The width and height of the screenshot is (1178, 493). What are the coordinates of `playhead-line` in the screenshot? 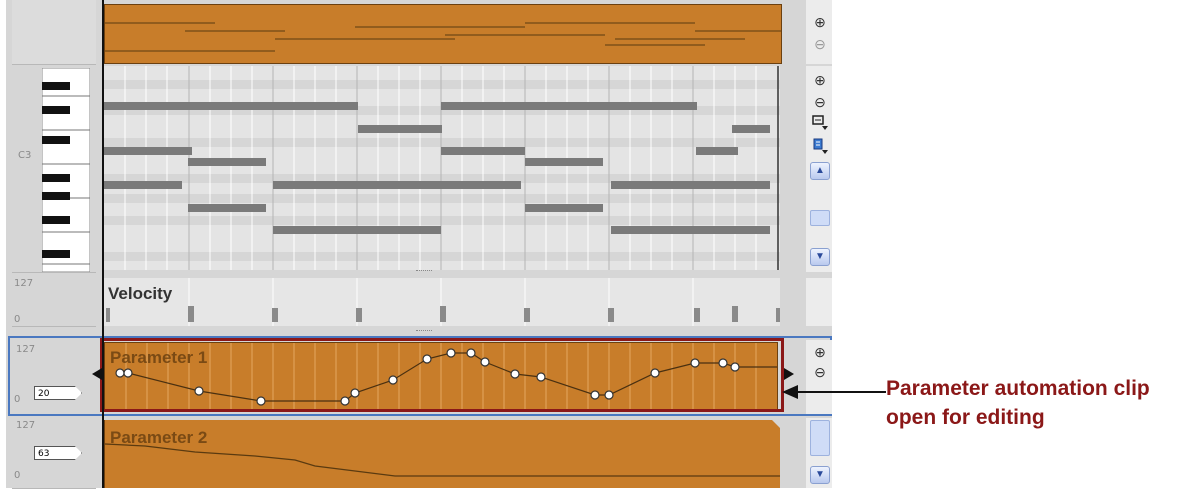 It's located at (103, 244).